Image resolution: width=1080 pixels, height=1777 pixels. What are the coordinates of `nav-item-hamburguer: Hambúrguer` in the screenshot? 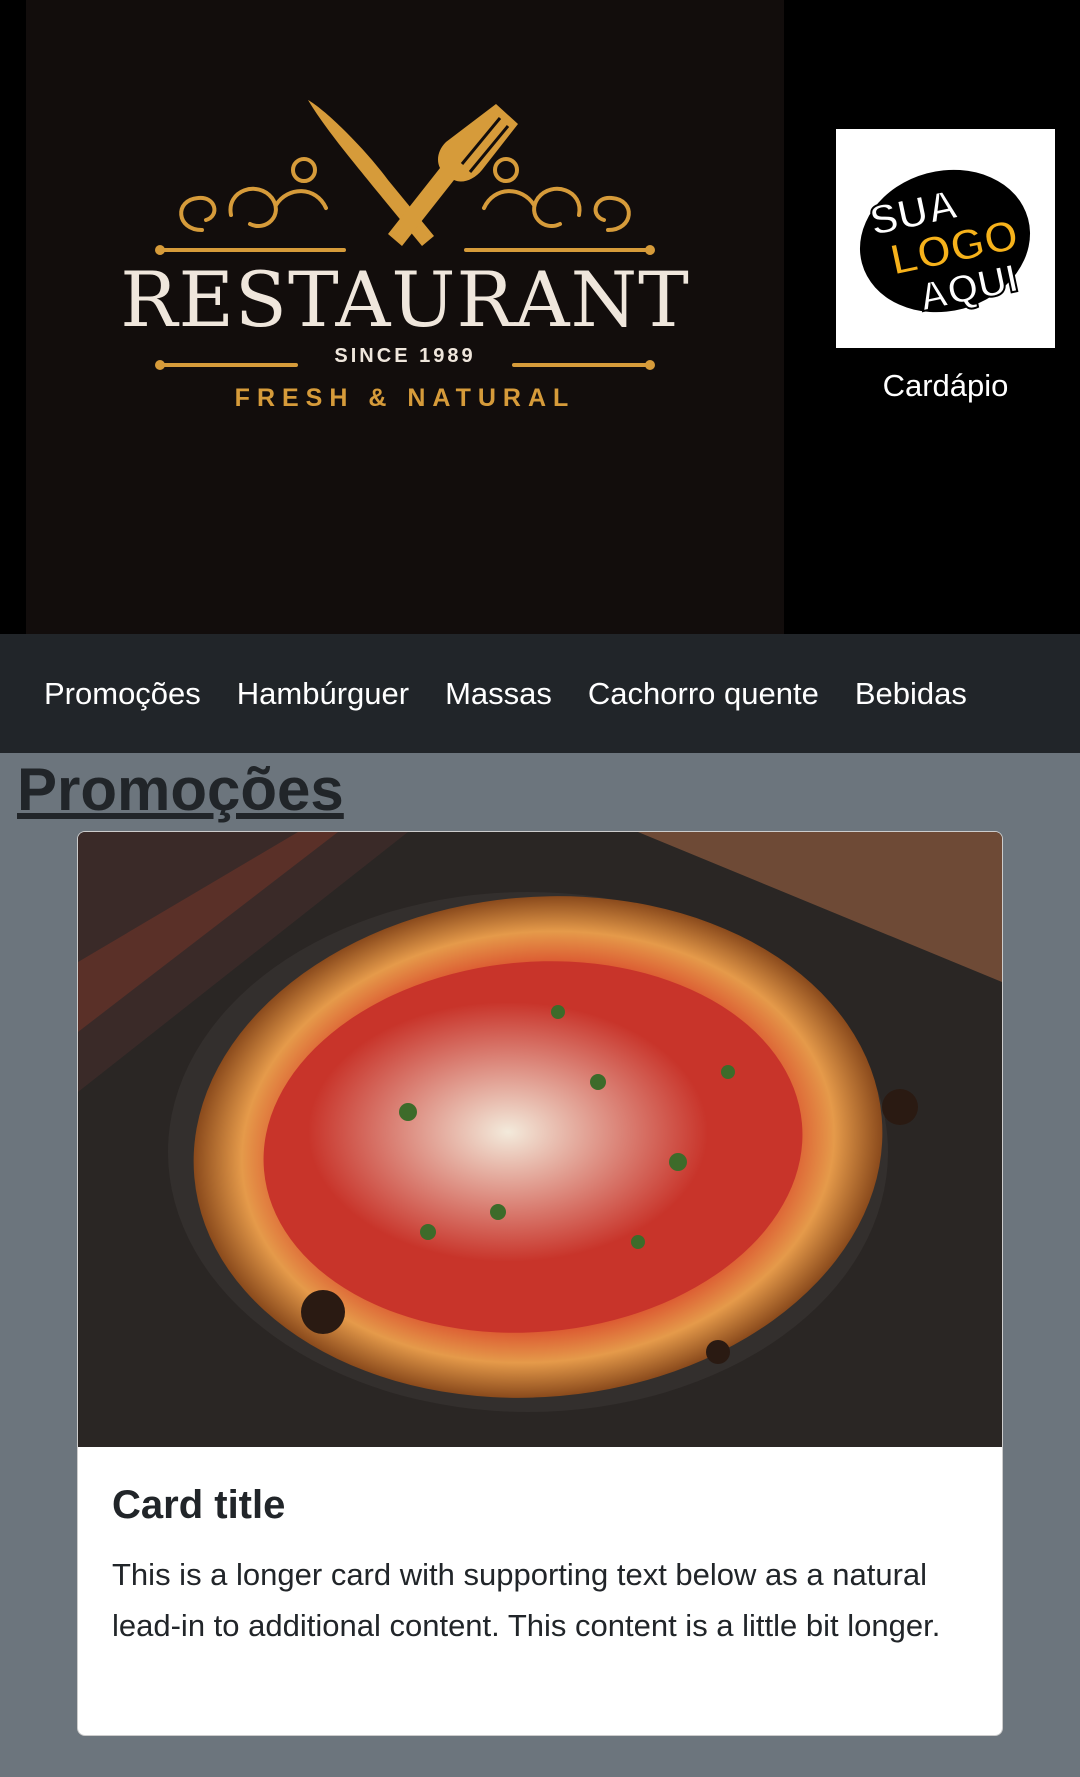 It's located at (323, 694).